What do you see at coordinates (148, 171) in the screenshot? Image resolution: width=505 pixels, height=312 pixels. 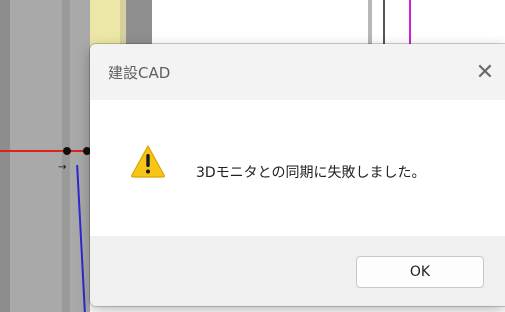 I see `warning-mark-dot` at bounding box center [148, 171].